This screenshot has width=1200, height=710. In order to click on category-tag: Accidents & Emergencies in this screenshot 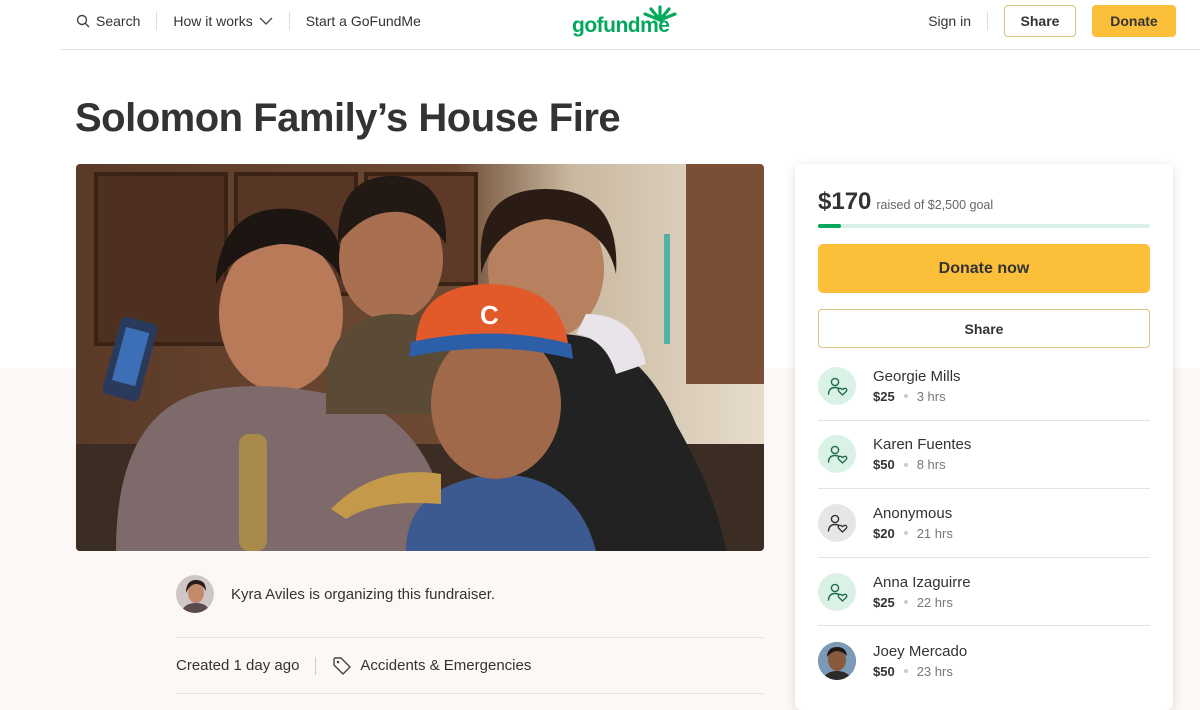, I will do `click(431, 666)`.